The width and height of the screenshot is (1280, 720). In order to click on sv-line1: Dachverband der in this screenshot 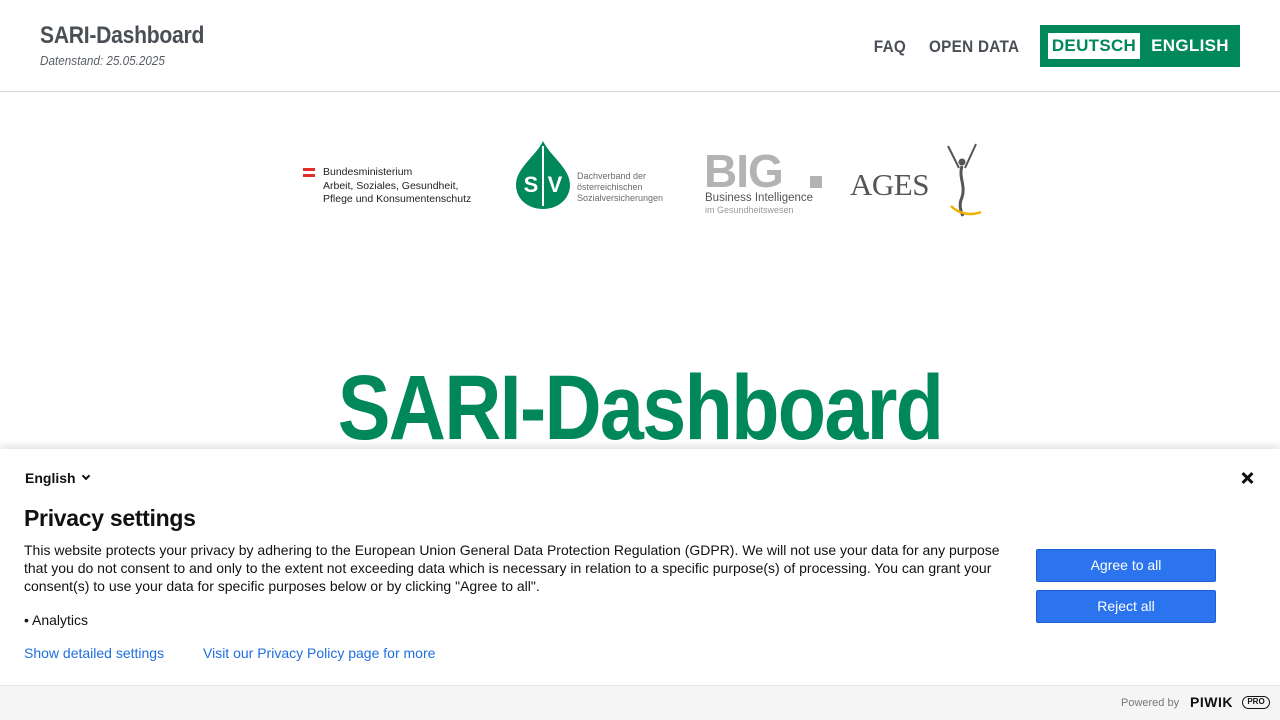, I will do `click(612, 176)`.